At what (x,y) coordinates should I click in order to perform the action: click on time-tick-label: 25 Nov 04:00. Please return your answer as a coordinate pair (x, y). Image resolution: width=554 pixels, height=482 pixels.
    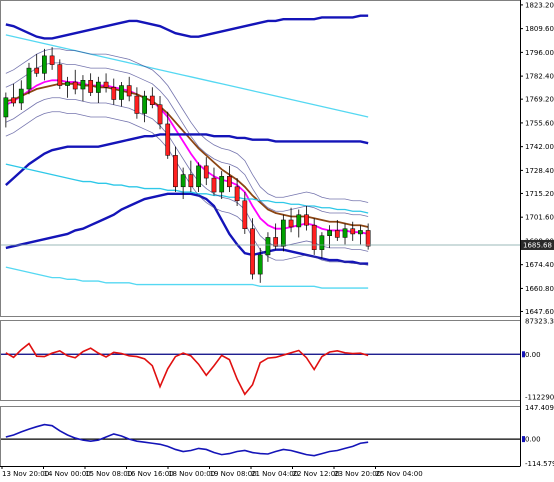
    Looking at the image, I should click on (399, 474).